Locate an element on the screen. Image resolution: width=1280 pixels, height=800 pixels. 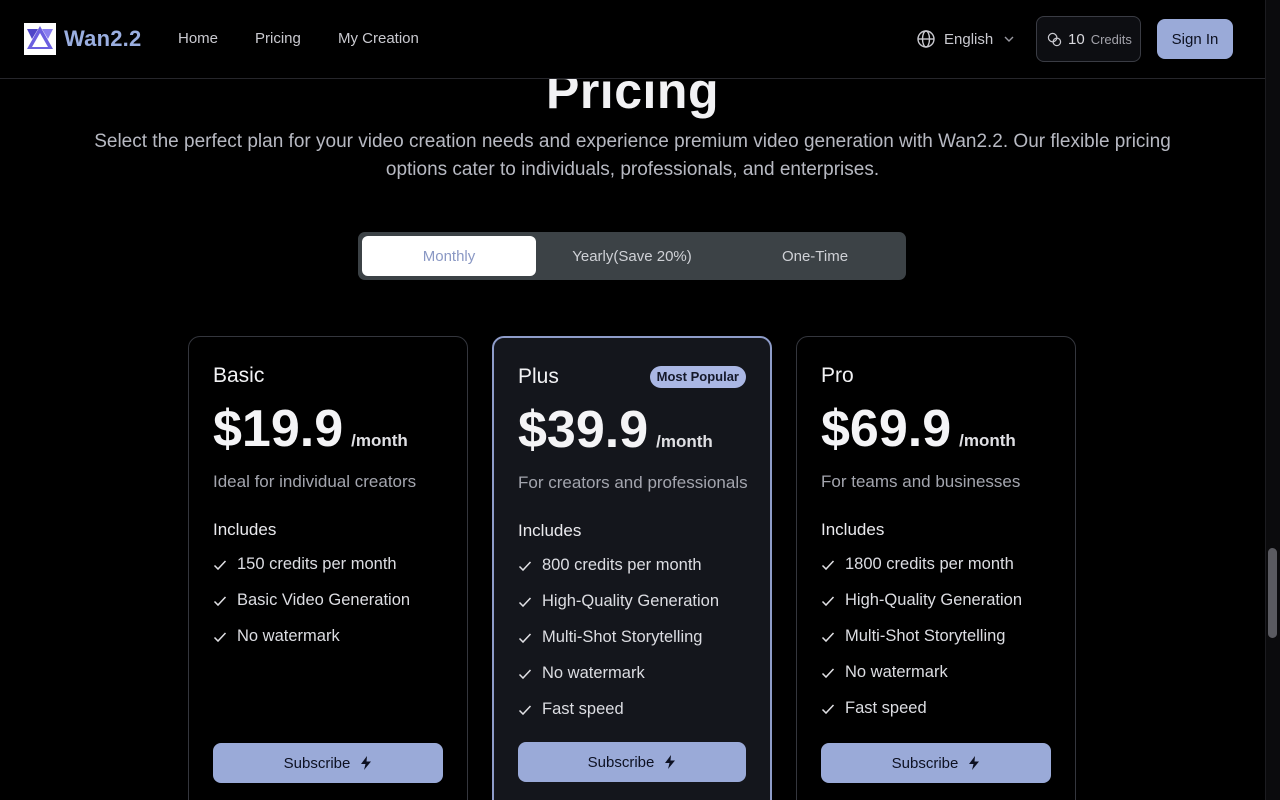
plan-price: $39.9 /month is located at coordinates (615, 430).